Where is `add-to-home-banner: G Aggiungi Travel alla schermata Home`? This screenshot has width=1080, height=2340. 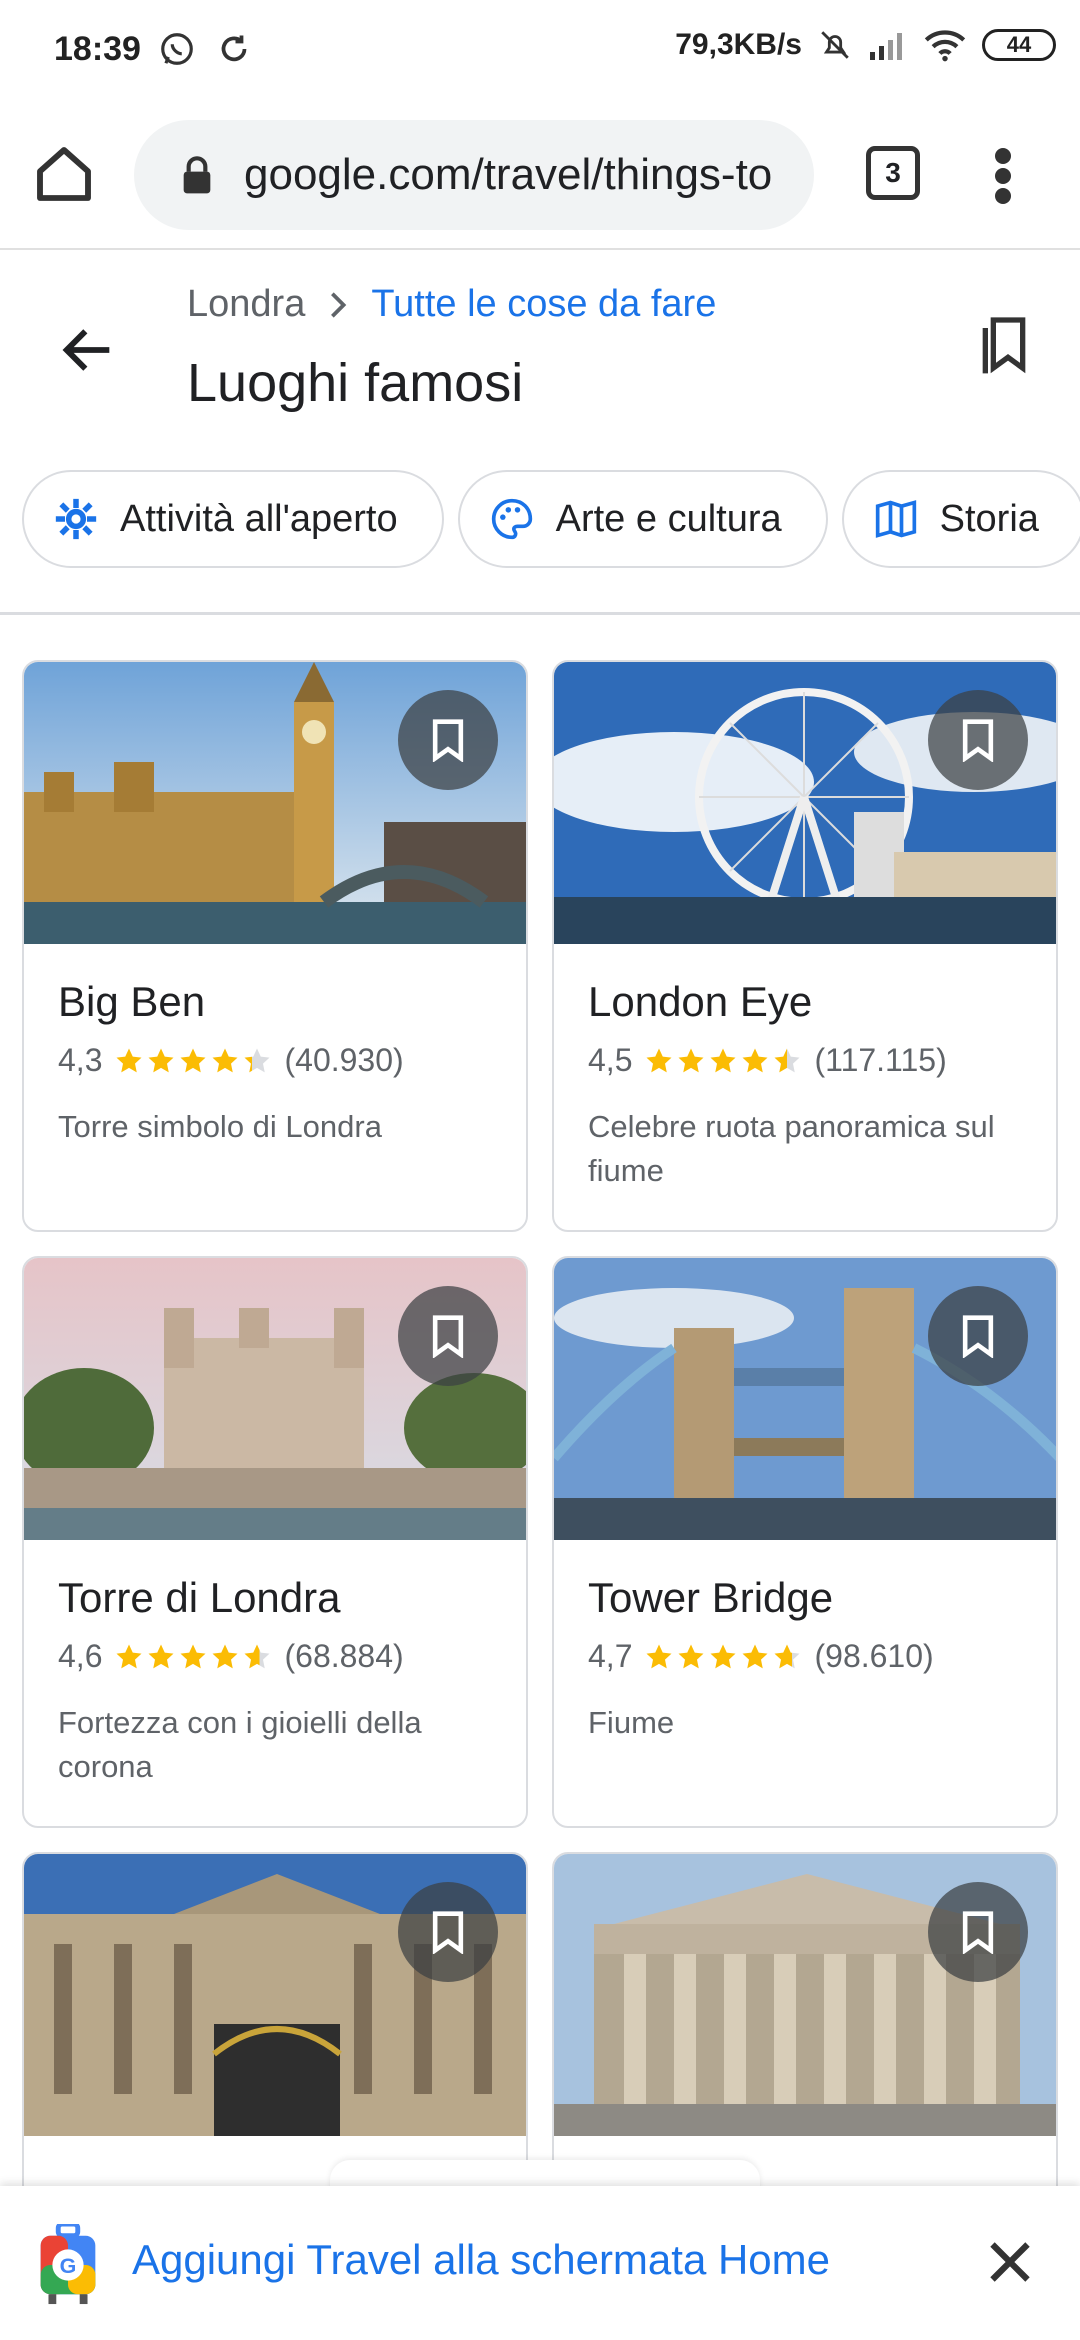 add-to-home-banner: G Aggiungi Travel alla schermata Home is located at coordinates (540, 2263).